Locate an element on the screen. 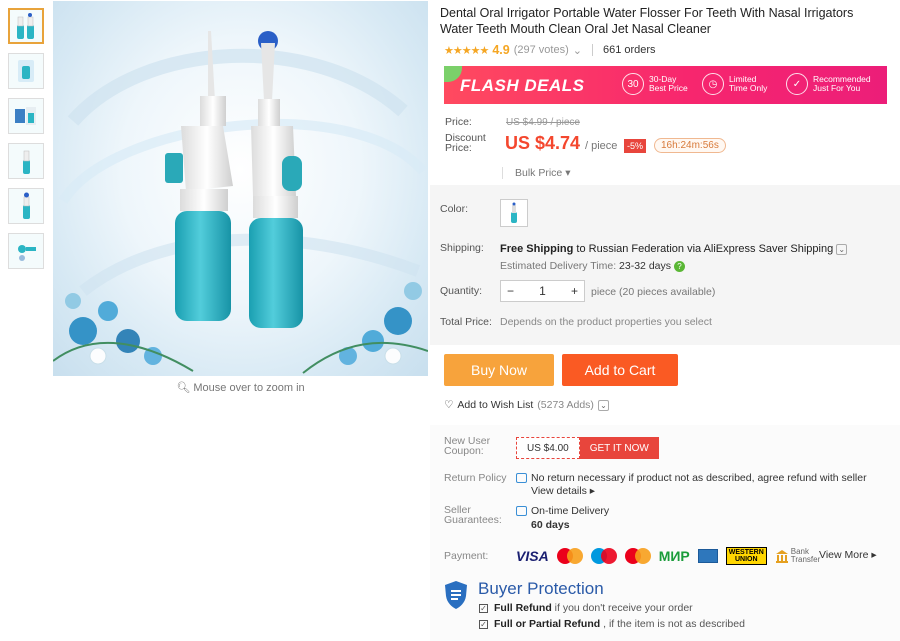  add-to-wish-list: ♡ Add to Wish List (5273 Adds) ⌄ is located at coordinates (526, 405).